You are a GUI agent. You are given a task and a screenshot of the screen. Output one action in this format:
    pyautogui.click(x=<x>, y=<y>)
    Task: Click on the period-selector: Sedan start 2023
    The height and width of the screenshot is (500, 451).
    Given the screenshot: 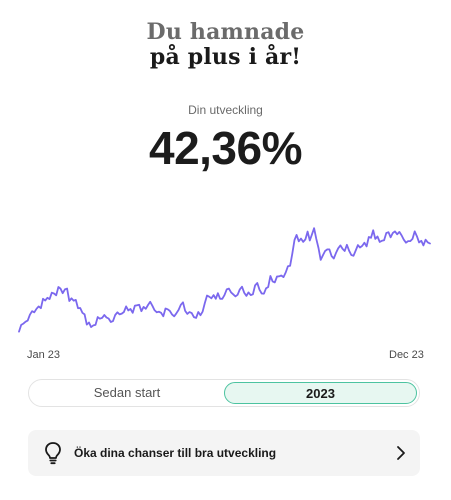 What is the action you would take?
    pyautogui.click(x=224, y=393)
    